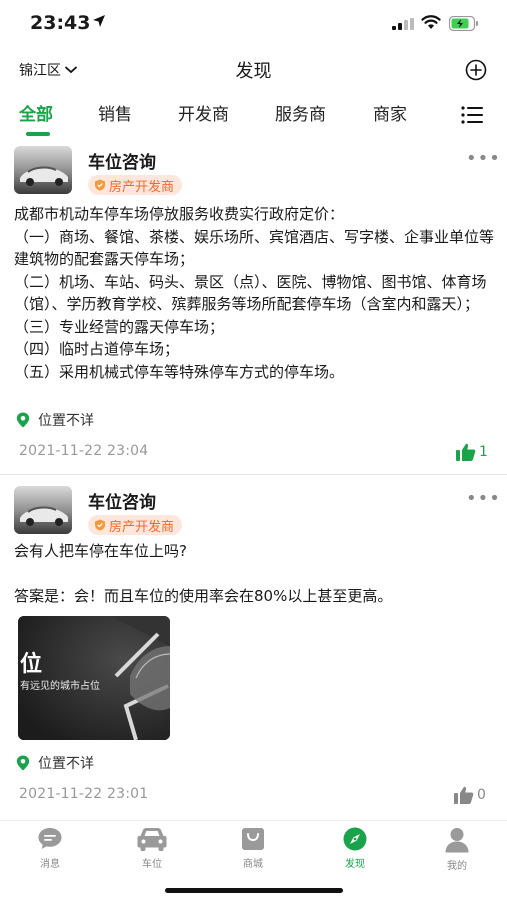 This screenshot has width=507, height=900. I want to click on category-tabs: 全部 销售 开发商 服务商 商家, so click(253, 118).